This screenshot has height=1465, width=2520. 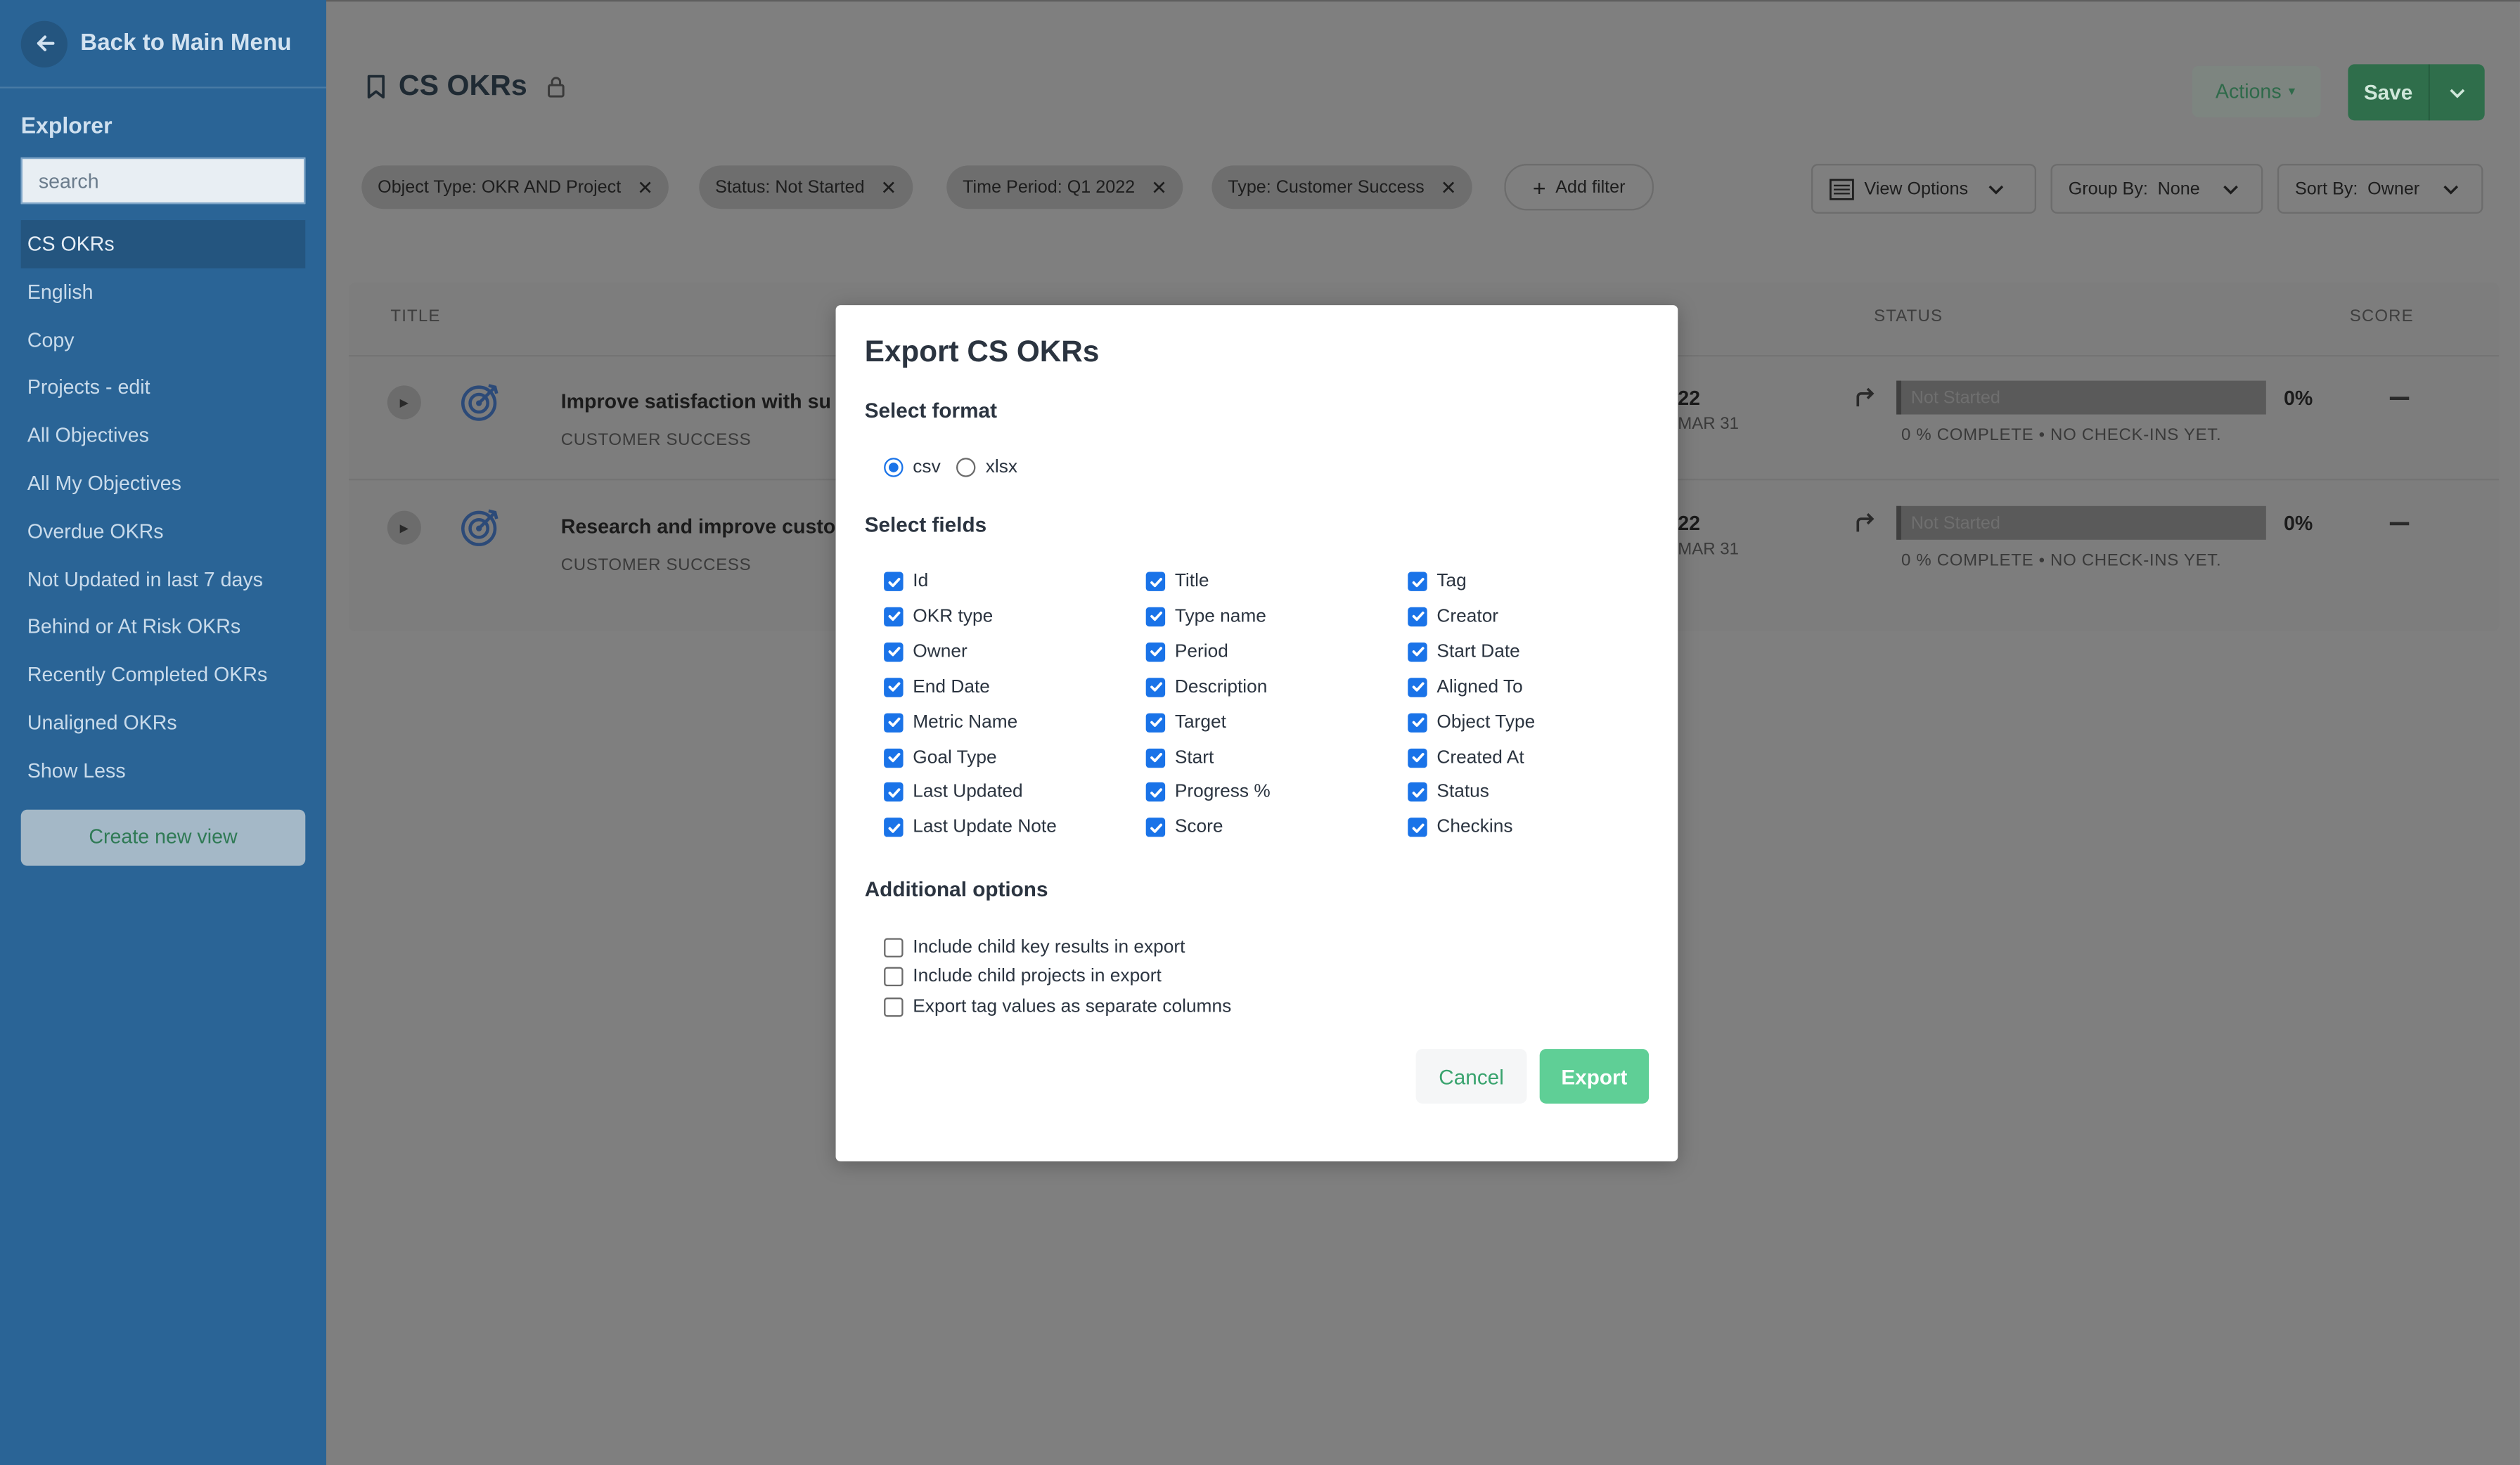 I want to click on field-option: Goal Type, so click(x=941, y=757).